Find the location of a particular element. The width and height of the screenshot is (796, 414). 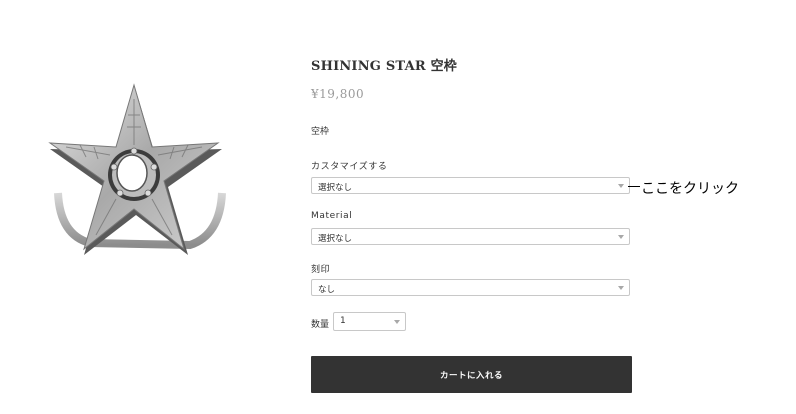

engraving-select-value: なし is located at coordinates (327, 290).